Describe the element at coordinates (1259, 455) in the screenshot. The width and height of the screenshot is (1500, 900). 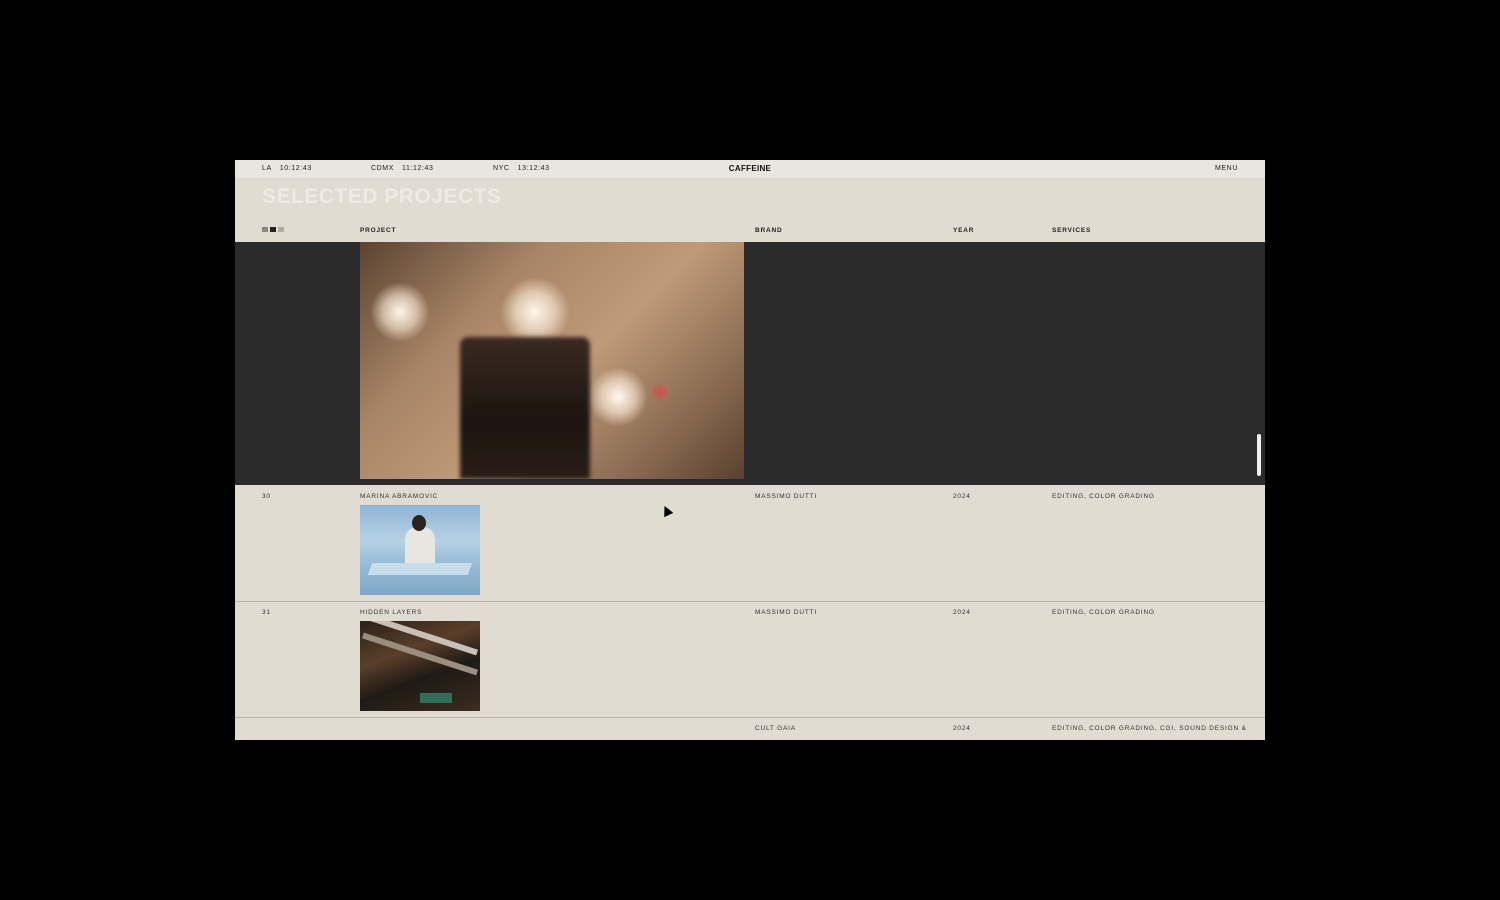
I see `scrollbar-thumb` at that location.